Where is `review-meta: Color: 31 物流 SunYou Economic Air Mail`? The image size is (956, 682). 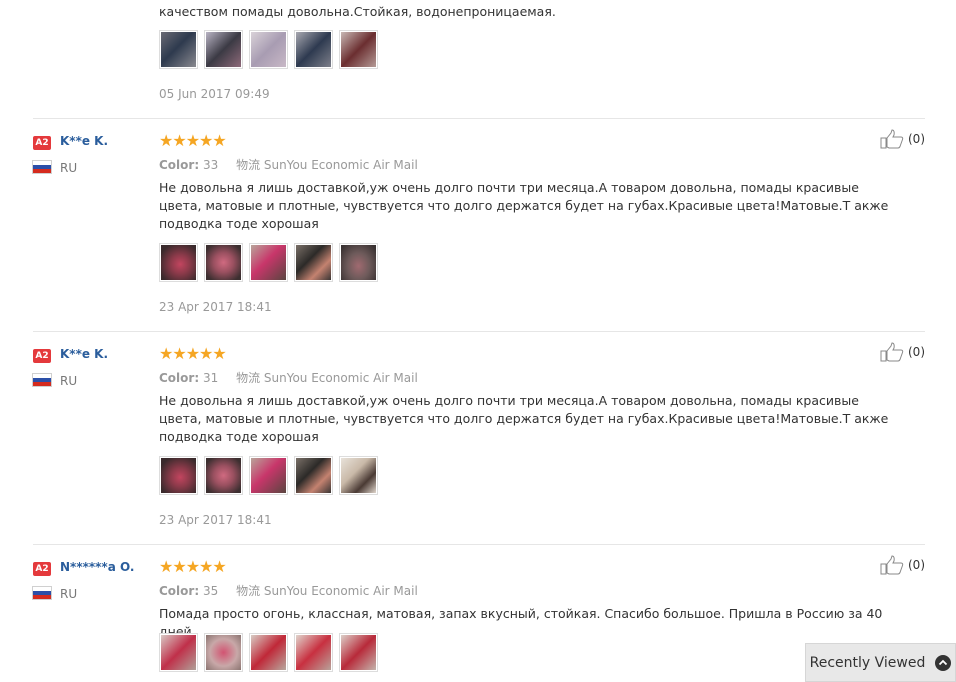 review-meta: Color: 31 物流 SunYou Economic Air Mail is located at coordinates (288, 377).